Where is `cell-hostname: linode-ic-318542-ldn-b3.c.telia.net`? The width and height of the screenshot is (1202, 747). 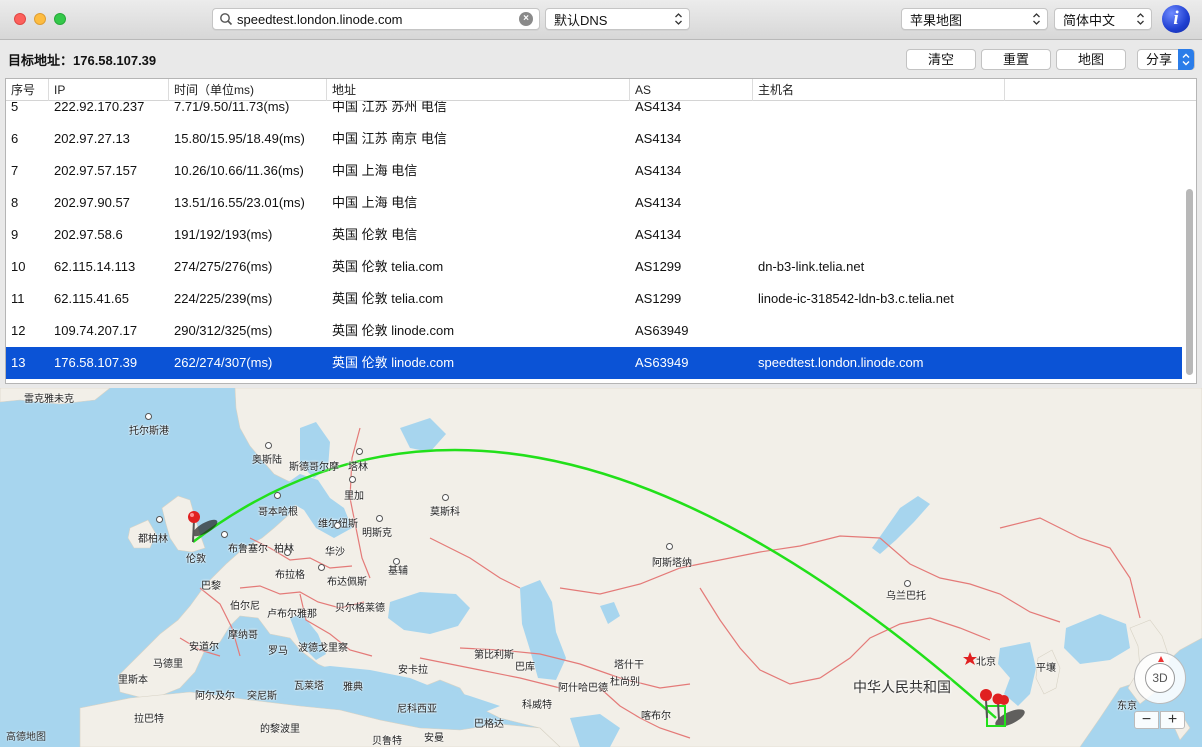 cell-hostname: linode-ic-318542-ldn-b3.c.telia.net is located at coordinates (856, 298).